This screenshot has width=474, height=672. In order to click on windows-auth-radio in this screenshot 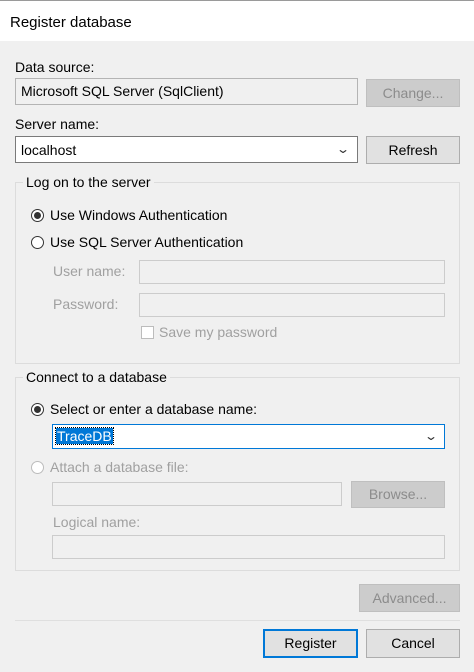, I will do `click(37, 215)`.